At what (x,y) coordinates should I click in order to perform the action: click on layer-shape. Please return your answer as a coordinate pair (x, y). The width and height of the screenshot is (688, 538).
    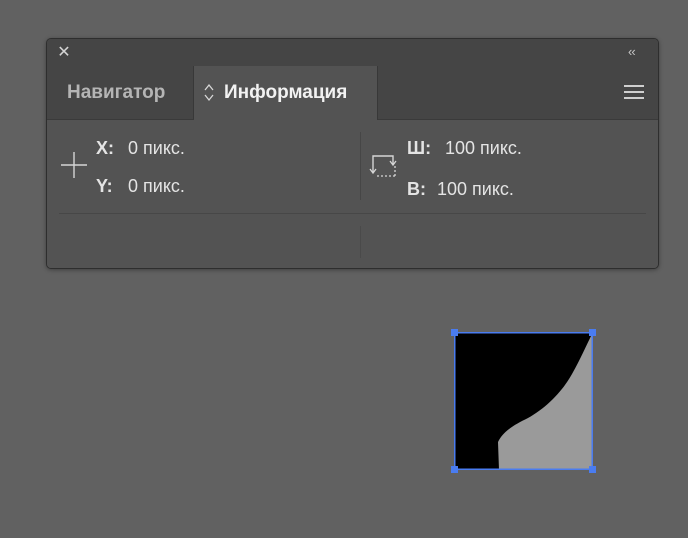
    Looking at the image, I should click on (523, 401).